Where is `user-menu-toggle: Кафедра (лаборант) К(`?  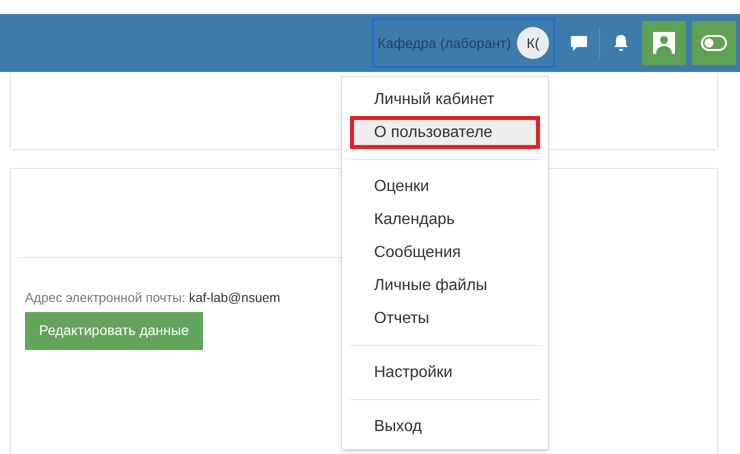 user-menu-toggle: Кафедра (лаборант) К( is located at coordinates (463, 43).